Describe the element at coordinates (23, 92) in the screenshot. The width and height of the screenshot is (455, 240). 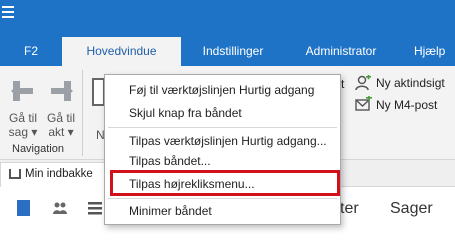
I see `back-arrow-icon` at that location.